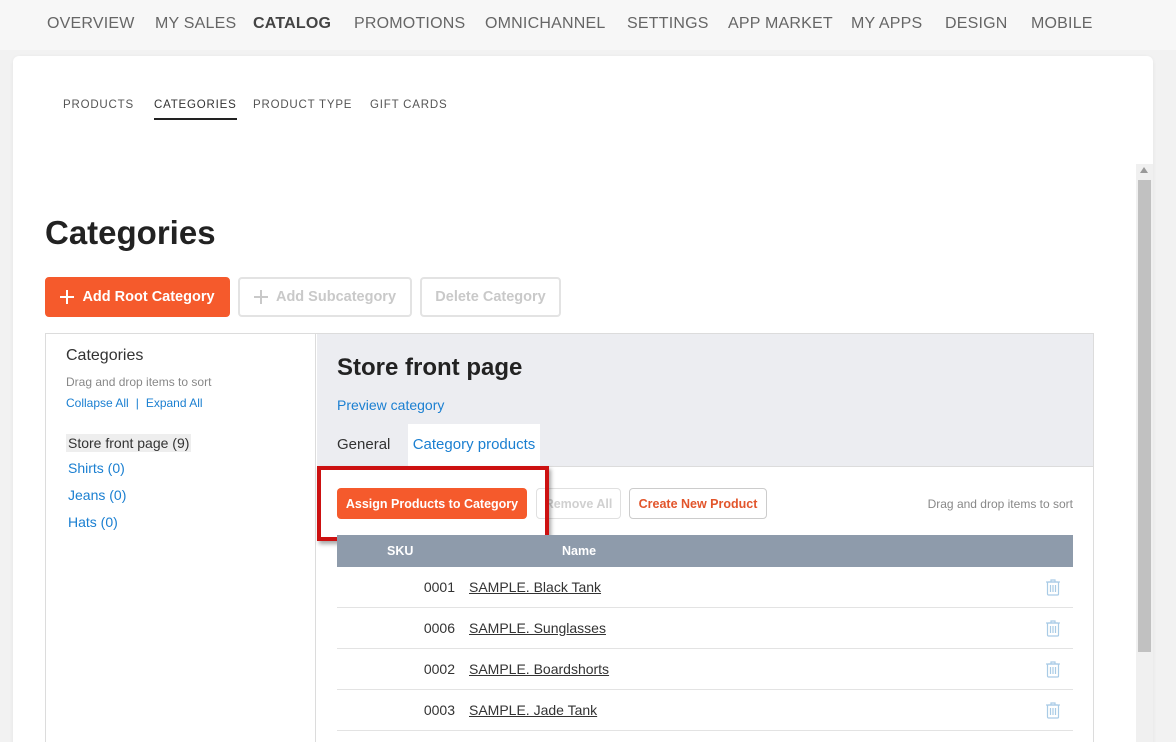 Image resolution: width=1176 pixels, height=742 pixels. What do you see at coordinates (439, 710) in the screenshot?
I see `row-sku: 0003` at bounding box center [439, 710].